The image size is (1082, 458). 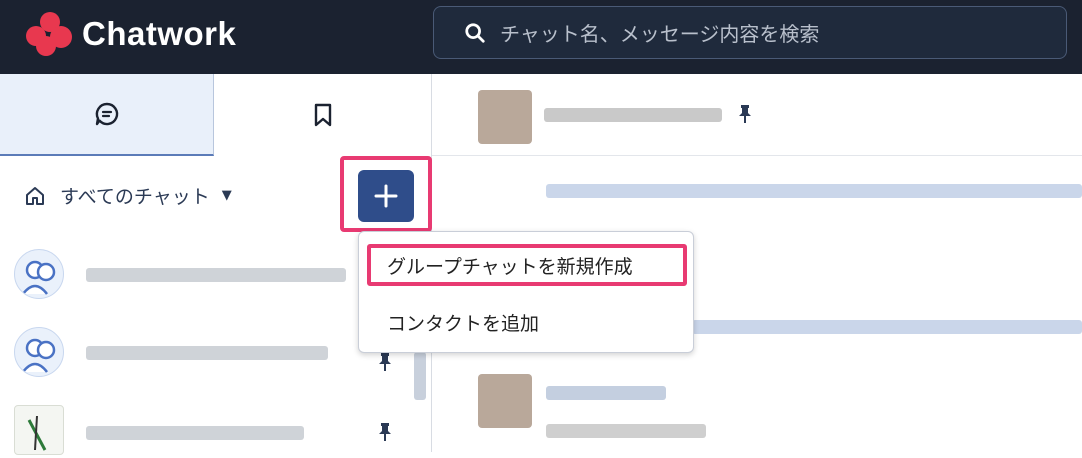 What do you see at coordinates (50, 34) in the screenshot?
I see `chatwork-logo-icon` at bounding box center [50, 34].